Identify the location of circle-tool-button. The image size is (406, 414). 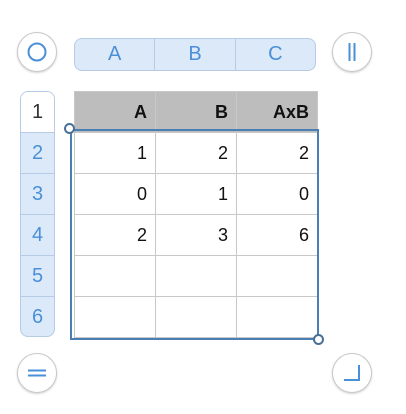
(37, 52).